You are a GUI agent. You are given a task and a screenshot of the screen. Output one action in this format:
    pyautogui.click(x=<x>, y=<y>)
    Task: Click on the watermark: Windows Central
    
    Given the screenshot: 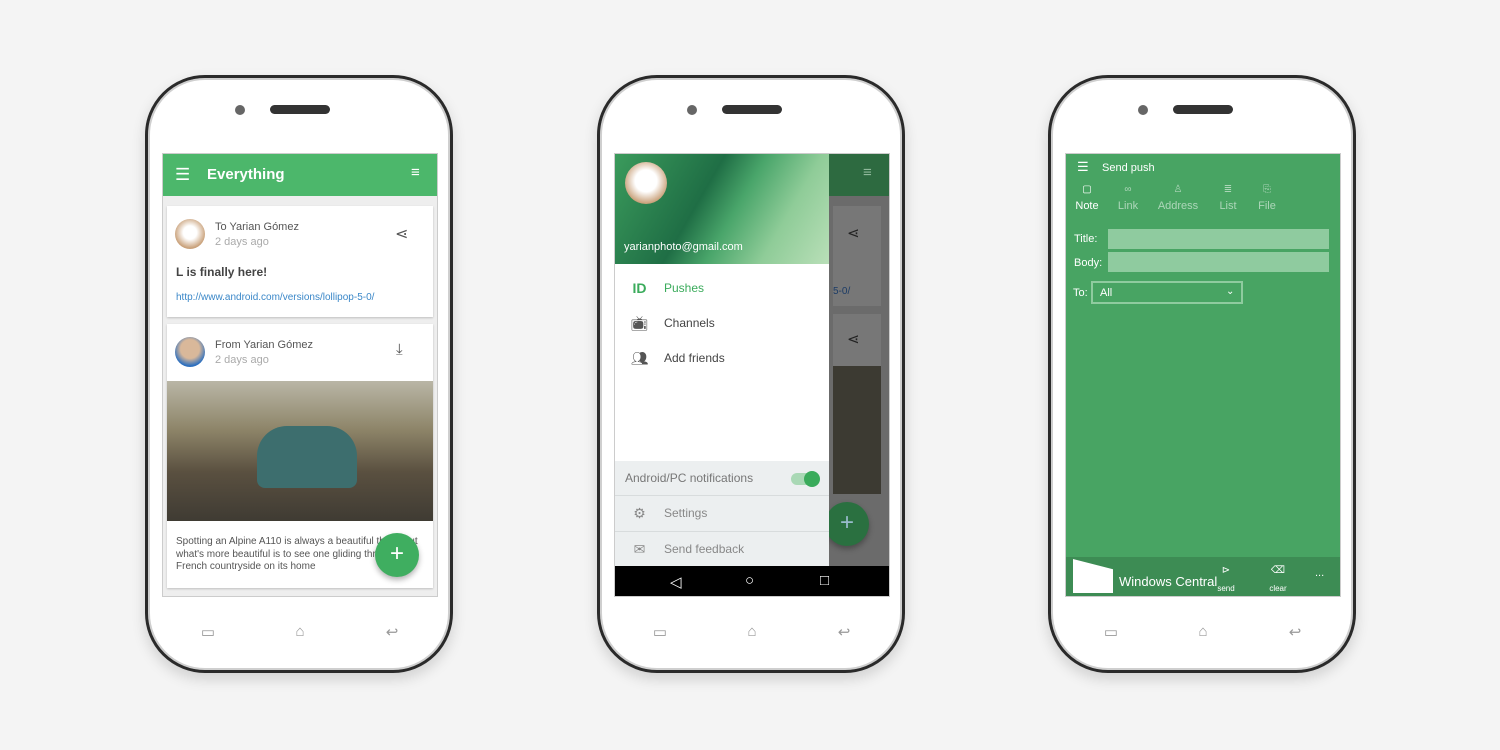 What is the action you would take?
    pyautogui.click(x=1168, y=581)
    